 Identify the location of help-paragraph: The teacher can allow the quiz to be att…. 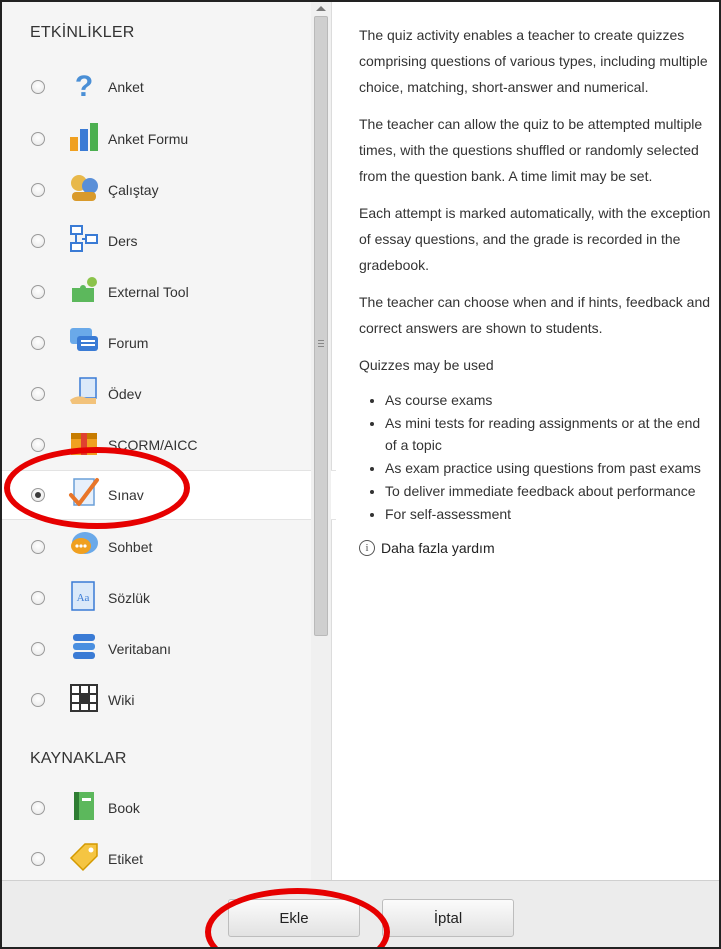
(531, 150).